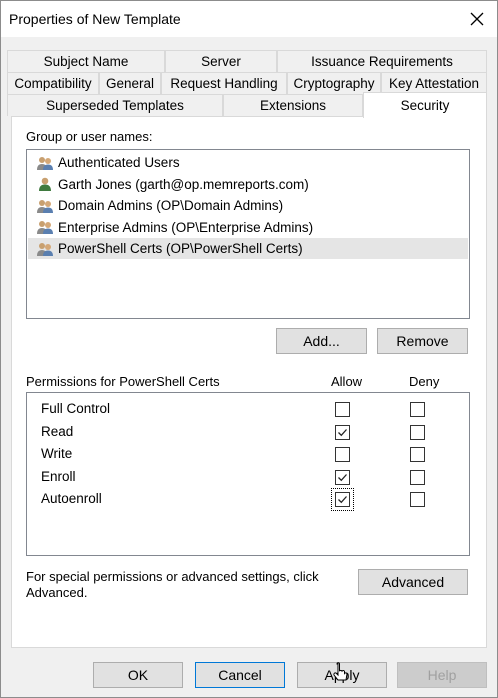 This screenshot has height=698, width=498. What do you see at coordinates (347, 381) in the screenshot?
I see `allow-header: Allow` at bounding box center [347, 381].